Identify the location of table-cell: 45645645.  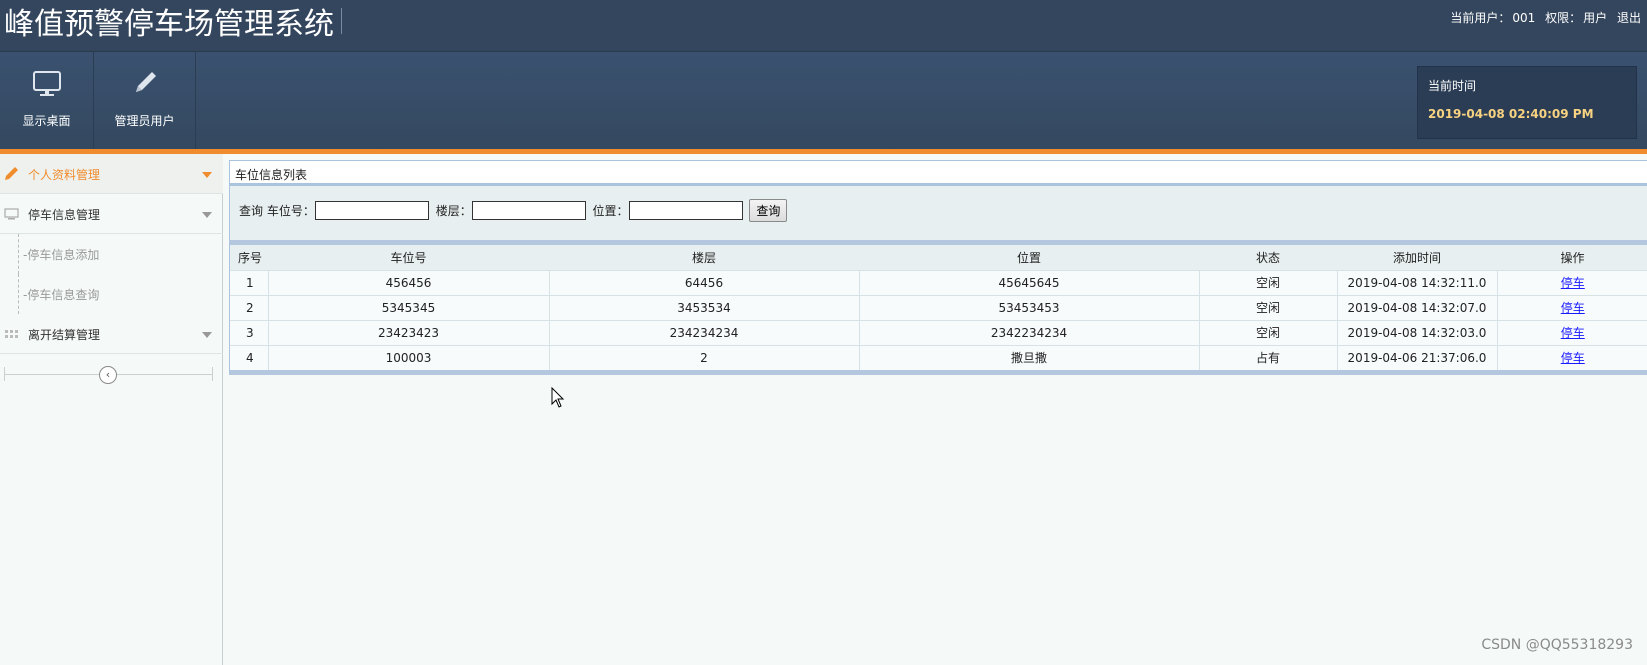
(1029, 282).